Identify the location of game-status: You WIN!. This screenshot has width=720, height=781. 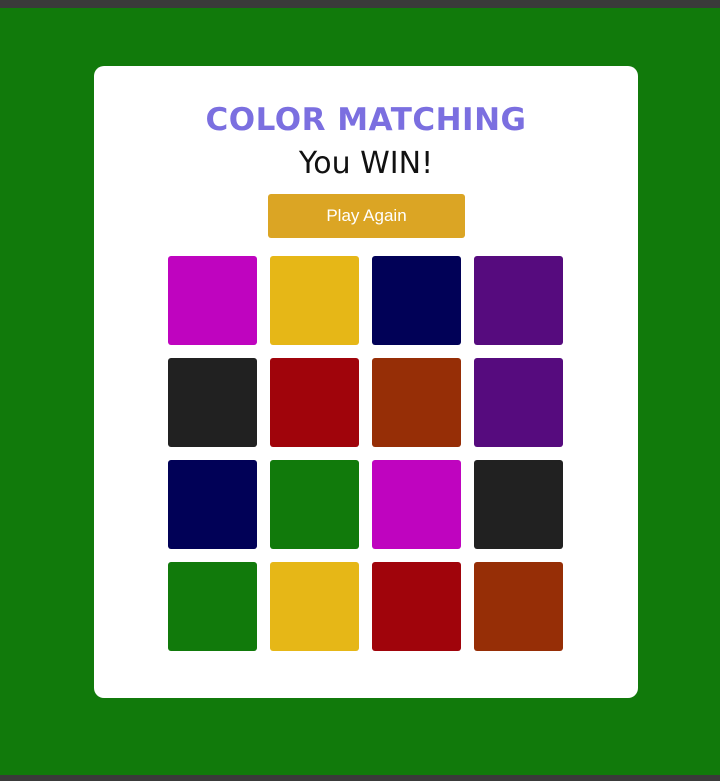
(366, 163).